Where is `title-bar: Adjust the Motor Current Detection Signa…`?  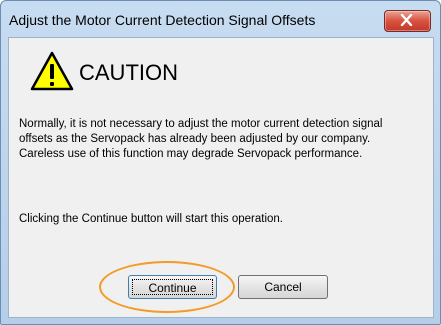
title-bar: Adjust the Motor Current Detection Signa… is located at coordinates (220, 19).